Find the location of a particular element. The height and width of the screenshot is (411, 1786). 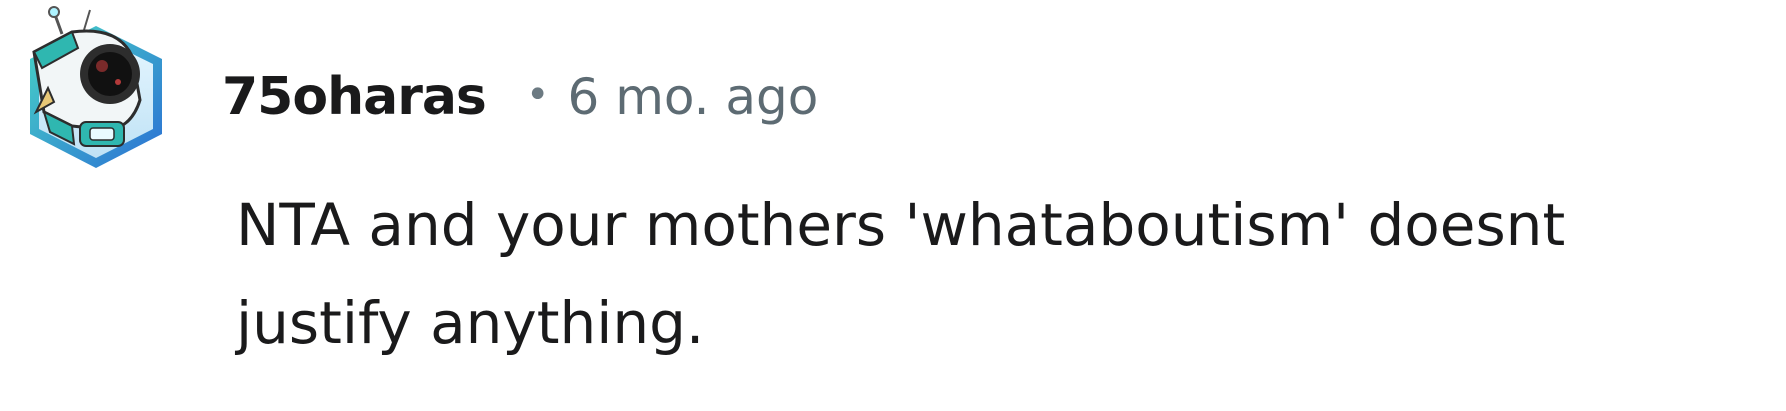

comment-timestamp: 6 mo. ago is located at coordinates (692, 97).